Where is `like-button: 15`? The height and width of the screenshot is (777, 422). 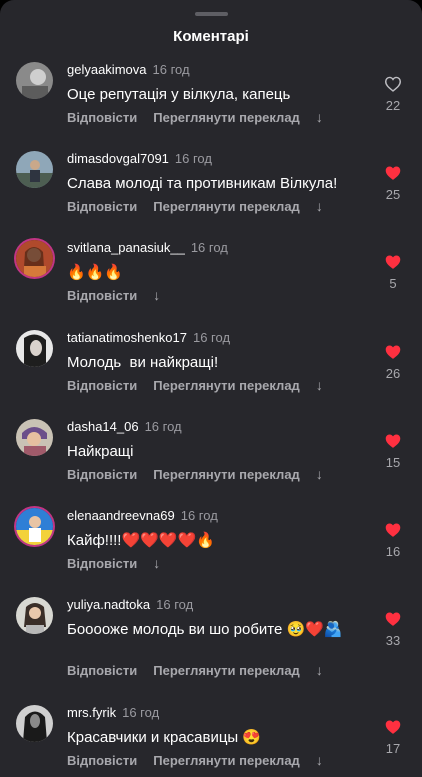
like-button: 15 is located at coordinates (393, 451).